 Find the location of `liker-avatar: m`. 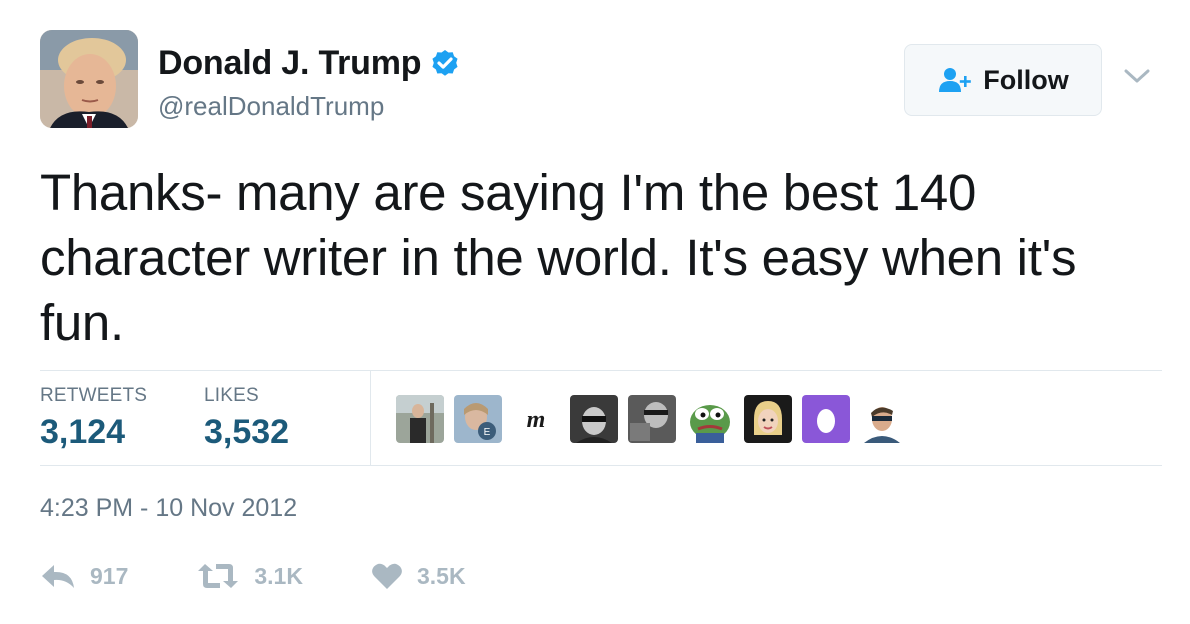

liker-avatar: m is located at coordinates (536, 419).